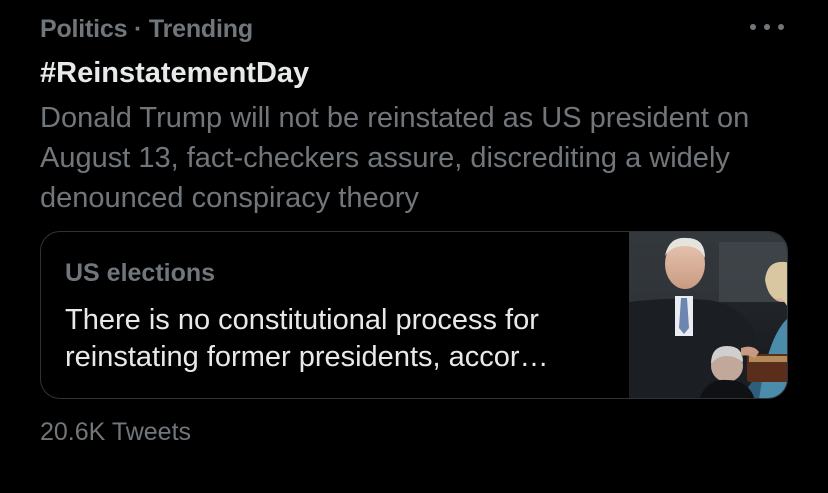  Describe the element at coordinates (414, 73) in the screenshot. I see `trend-title: #ReinstatementDay` at that location.